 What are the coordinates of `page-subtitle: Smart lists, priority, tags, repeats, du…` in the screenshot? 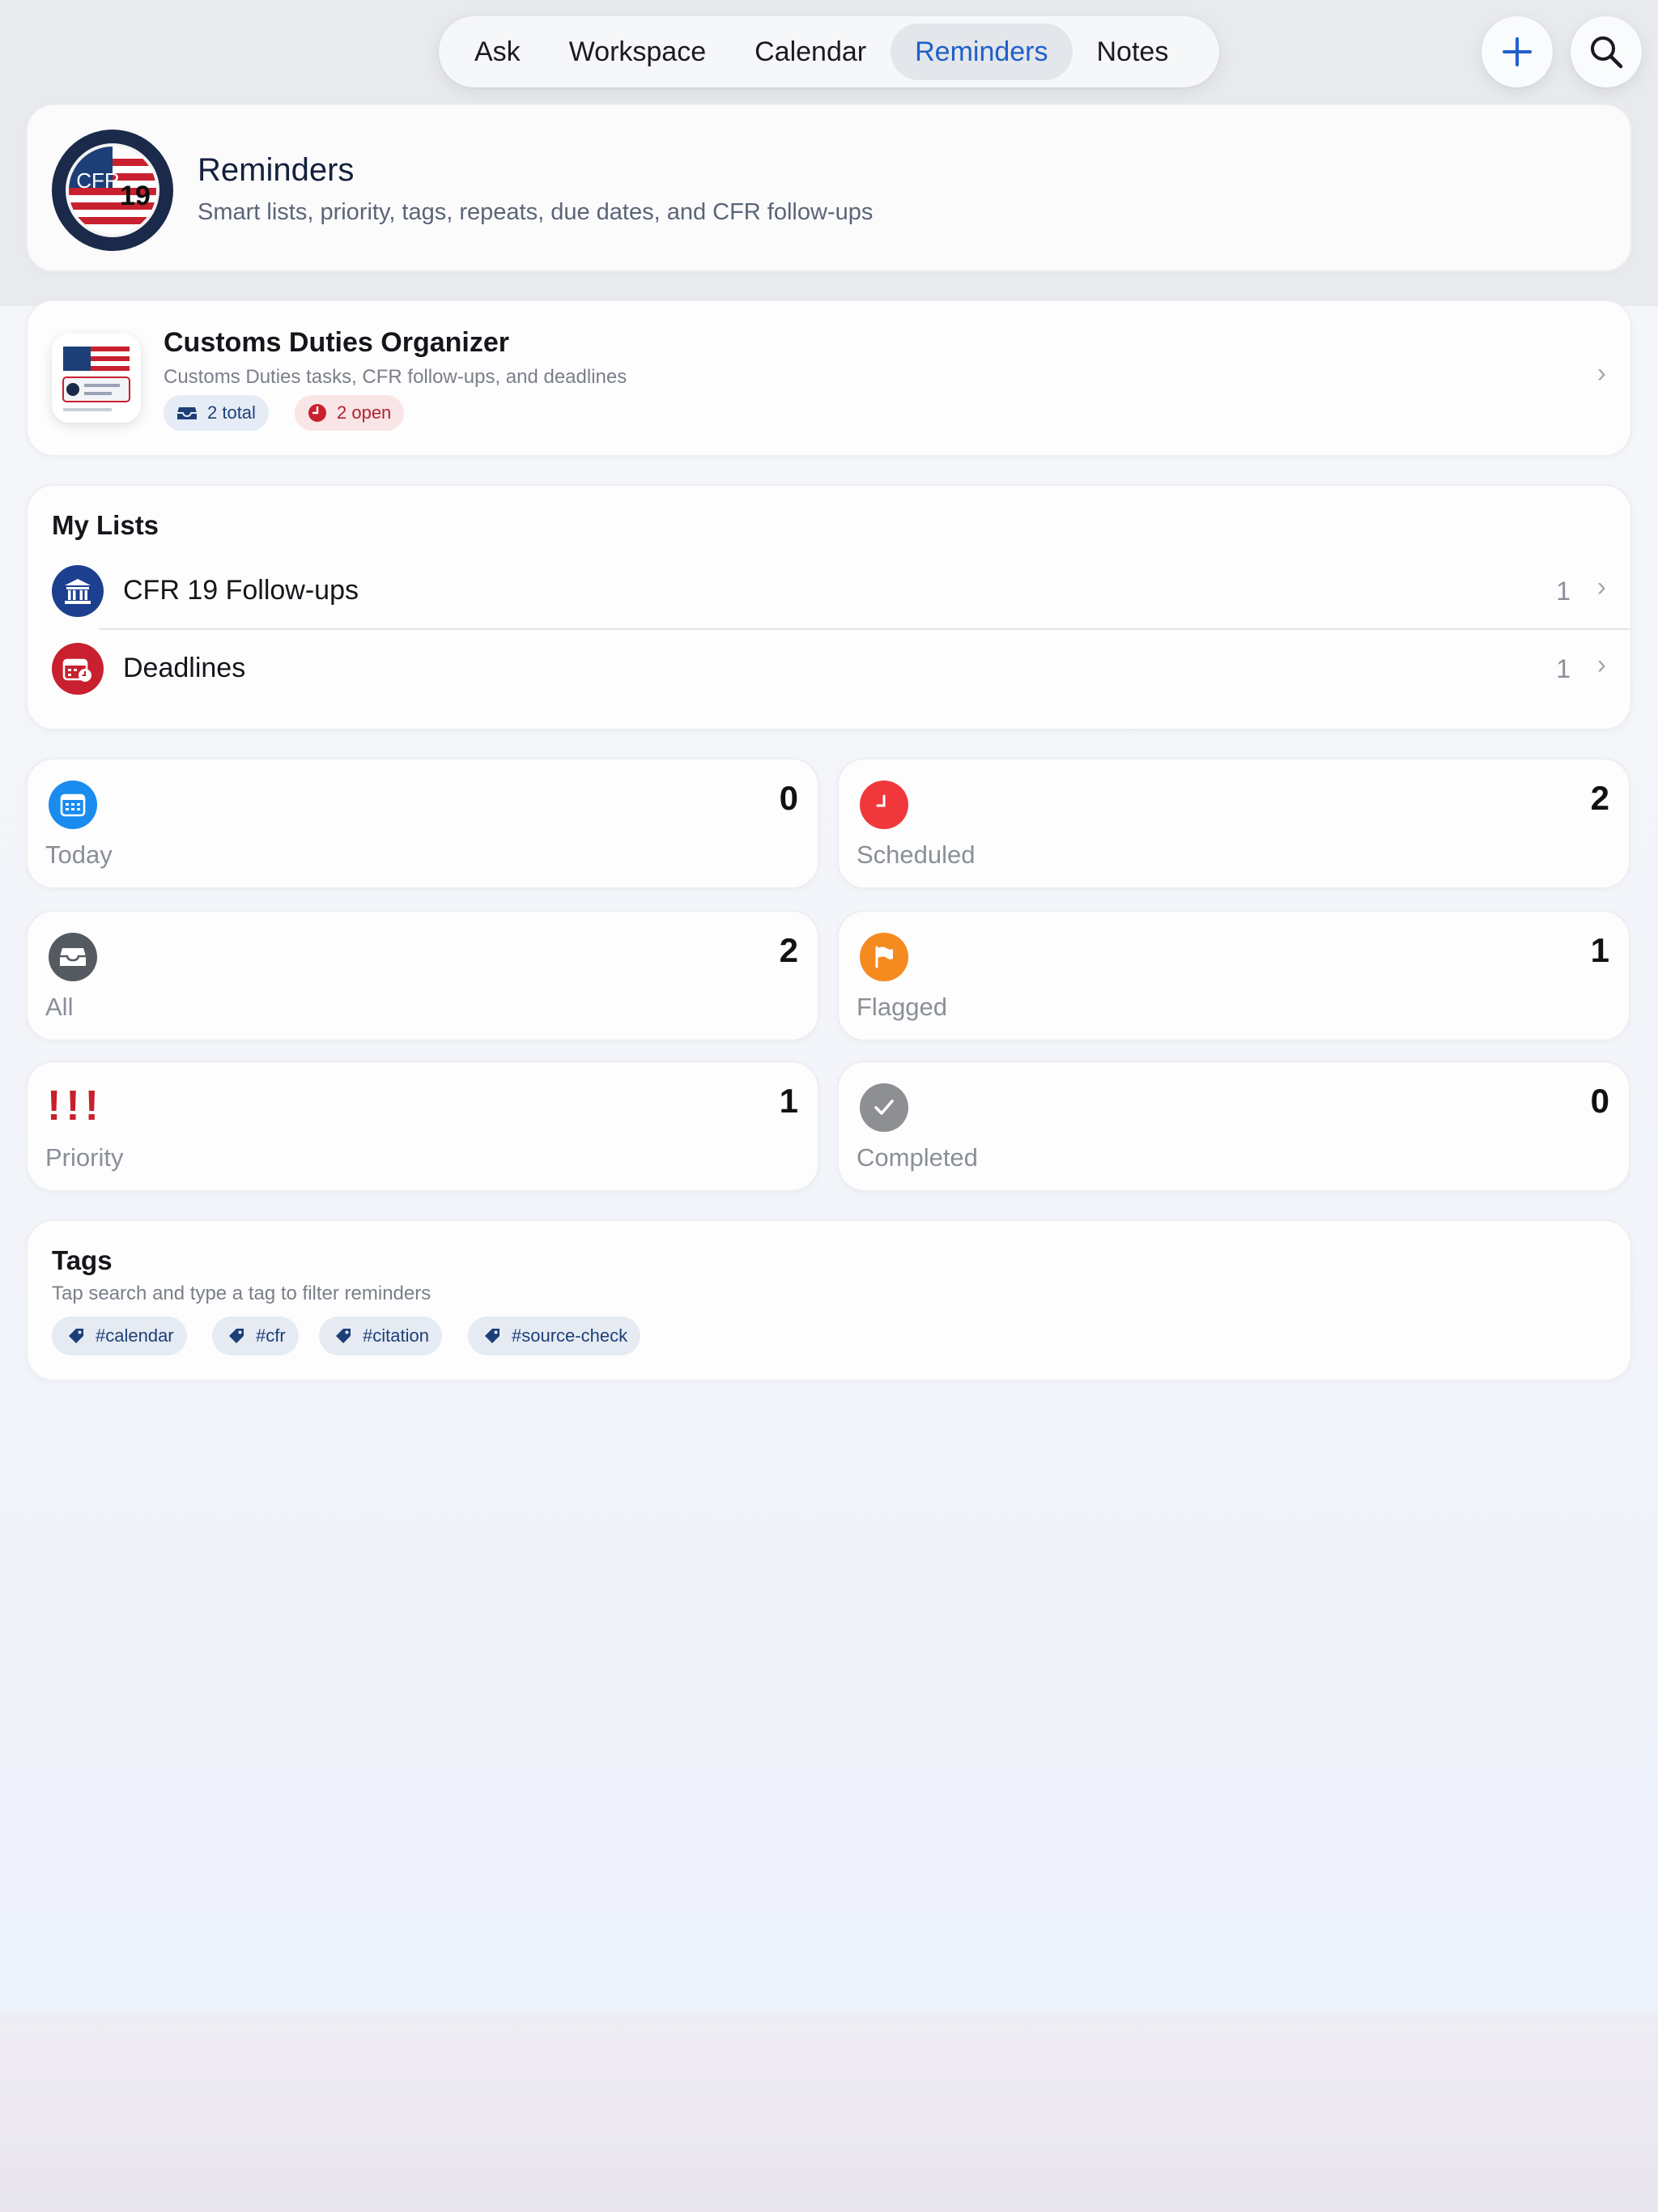 It's located at (536, 212).